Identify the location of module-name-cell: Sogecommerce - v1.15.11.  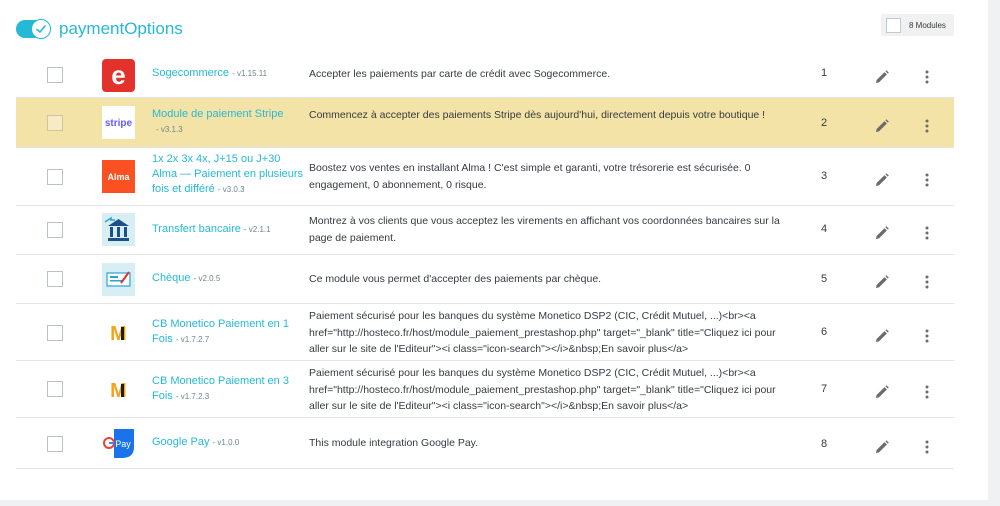
(224, 73).